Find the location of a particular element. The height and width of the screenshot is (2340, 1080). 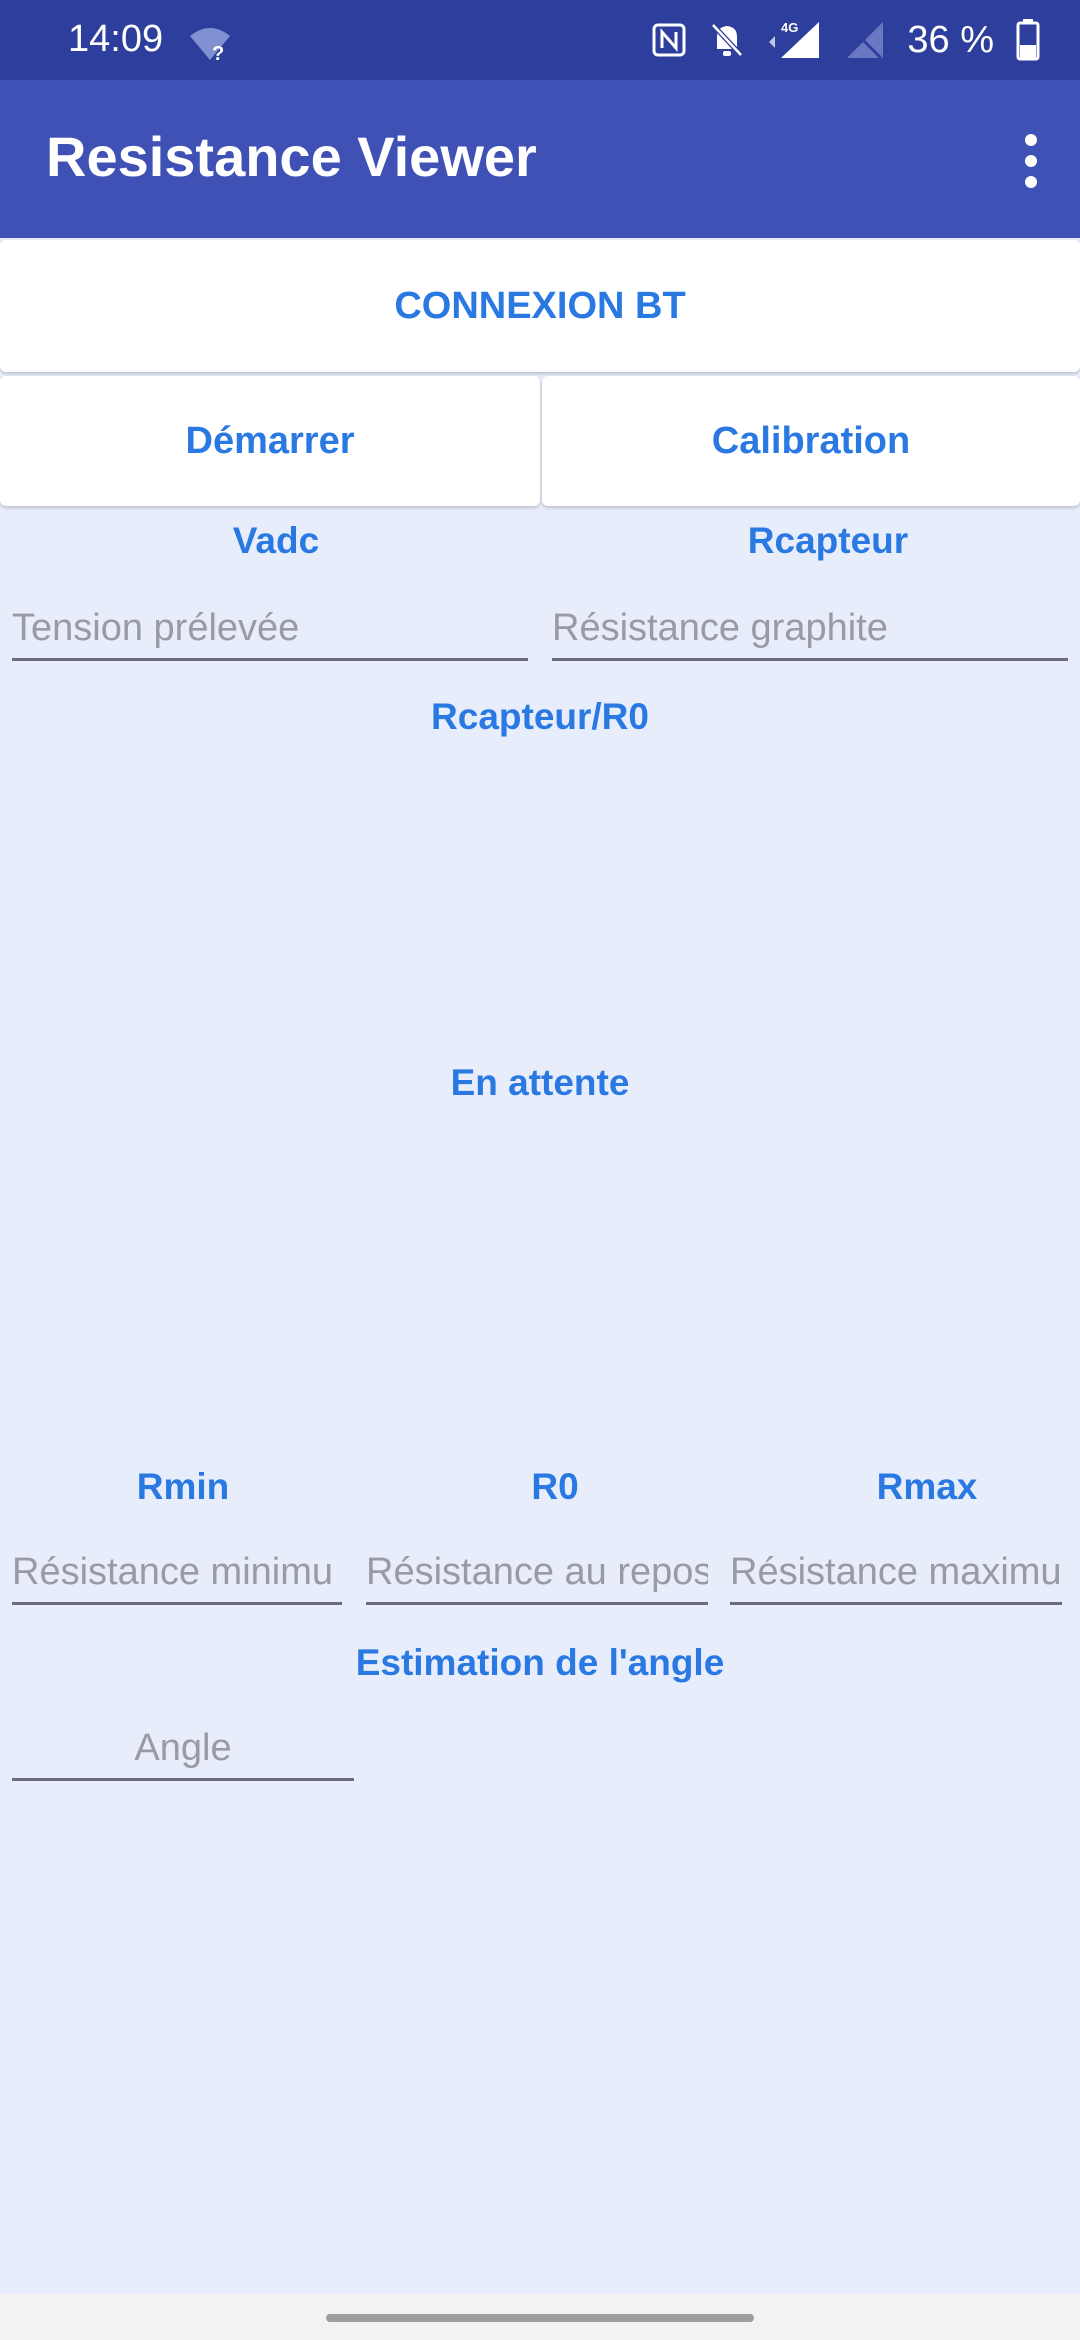

rmin-label: Rmin is located at coordinates (183, 1486).